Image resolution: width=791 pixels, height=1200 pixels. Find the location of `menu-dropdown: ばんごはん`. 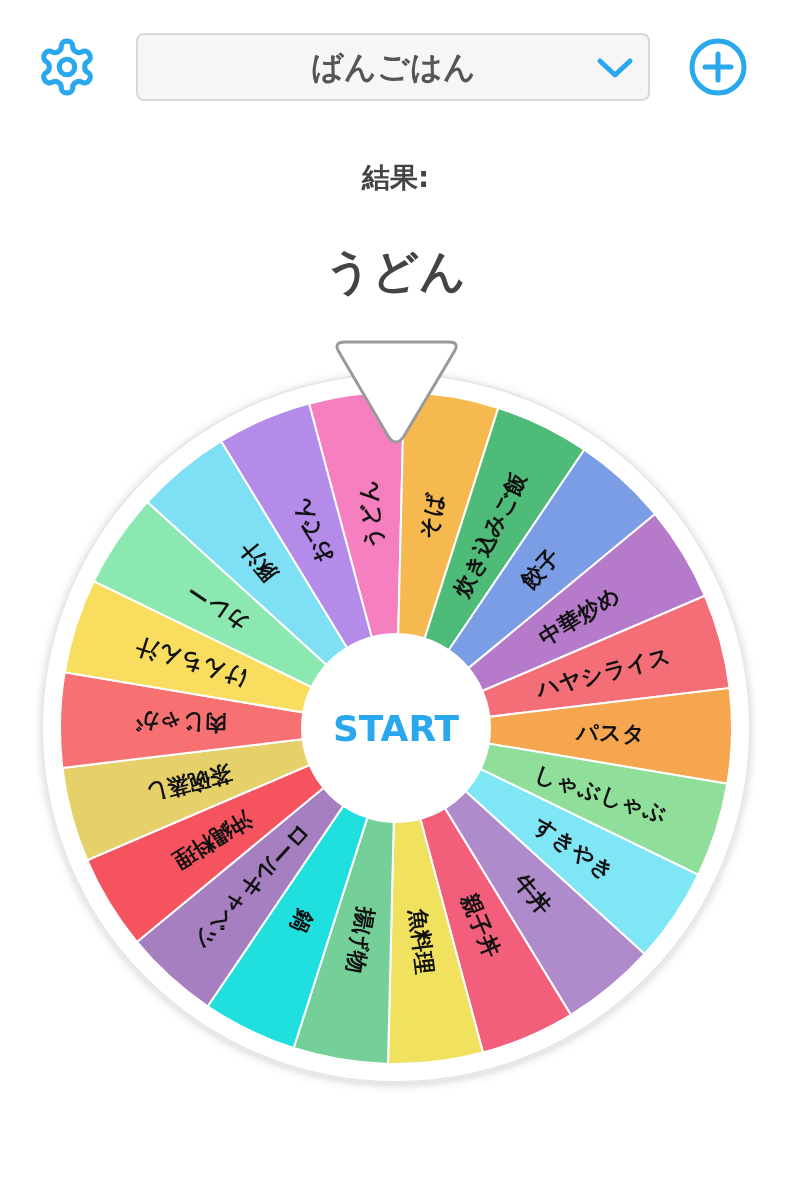

menu-dropdown: ばんごはん is located at coordinates (393, 67).